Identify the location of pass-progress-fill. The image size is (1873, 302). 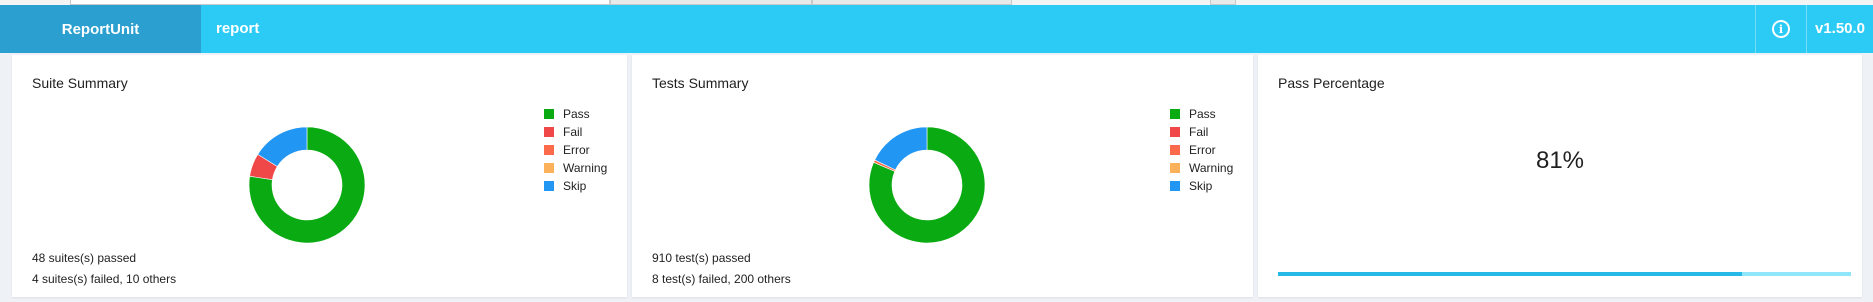
(1510, 274).